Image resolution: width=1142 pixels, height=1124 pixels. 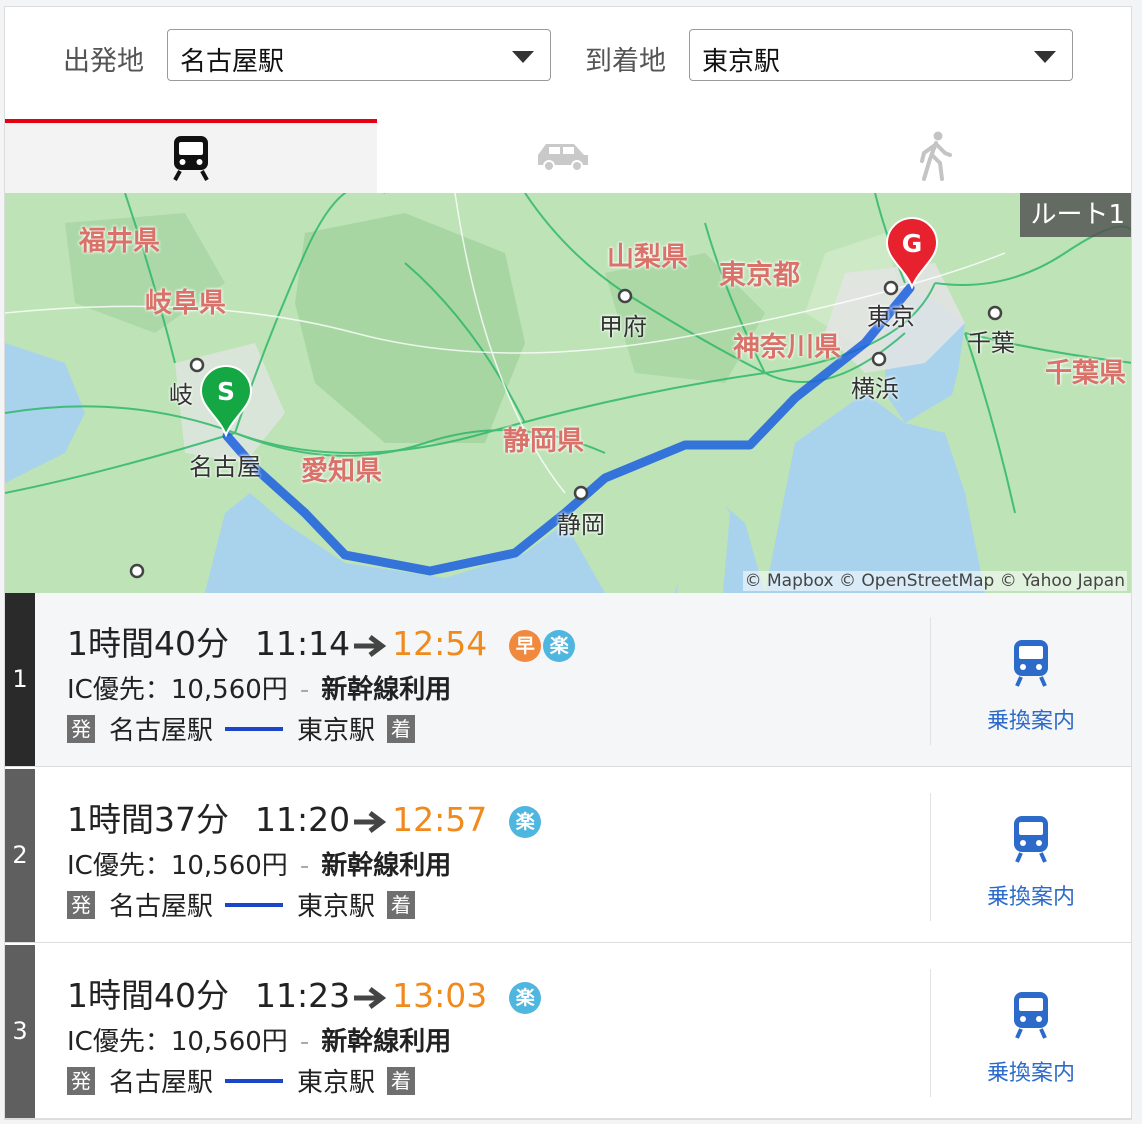 I want to click on destination-select: 東京駅, so click(x=881, y=55).